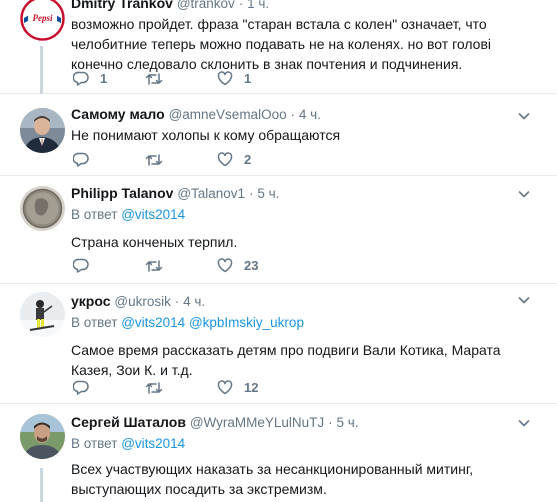 The width and height of the screenshot is (557, 502). What do you see at coordinates (228, 114) in the screenshot?
I see `screen-name: @amneVsemalOoo` at bounding box center [228, 114].